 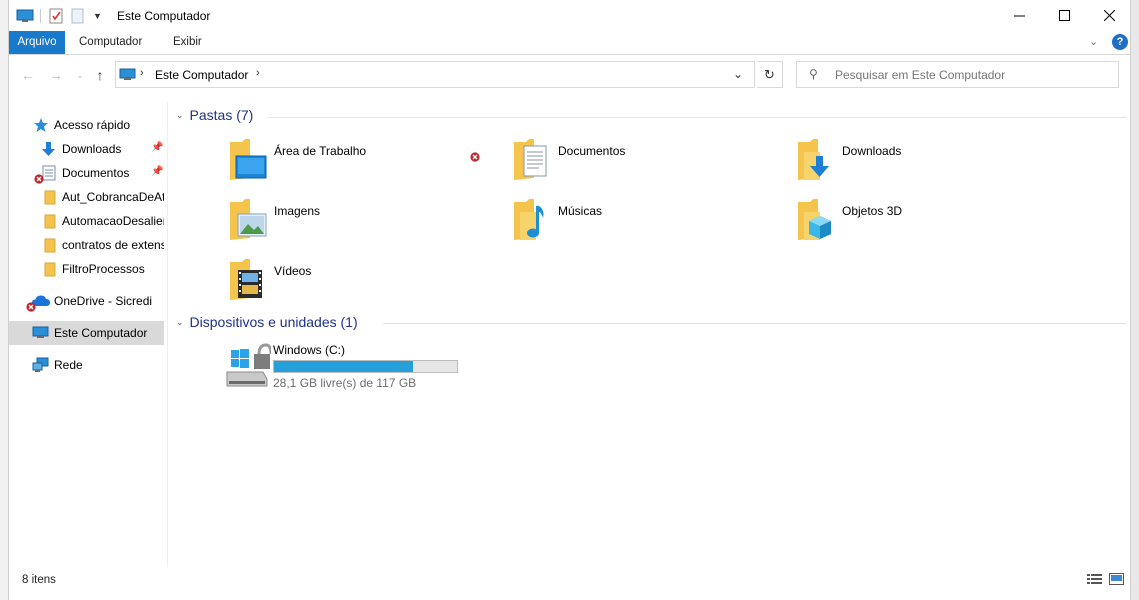 What do you see at coordinates (40, 366) in the screenshot?
I see `network-icon` at bounding box center [40, 366].